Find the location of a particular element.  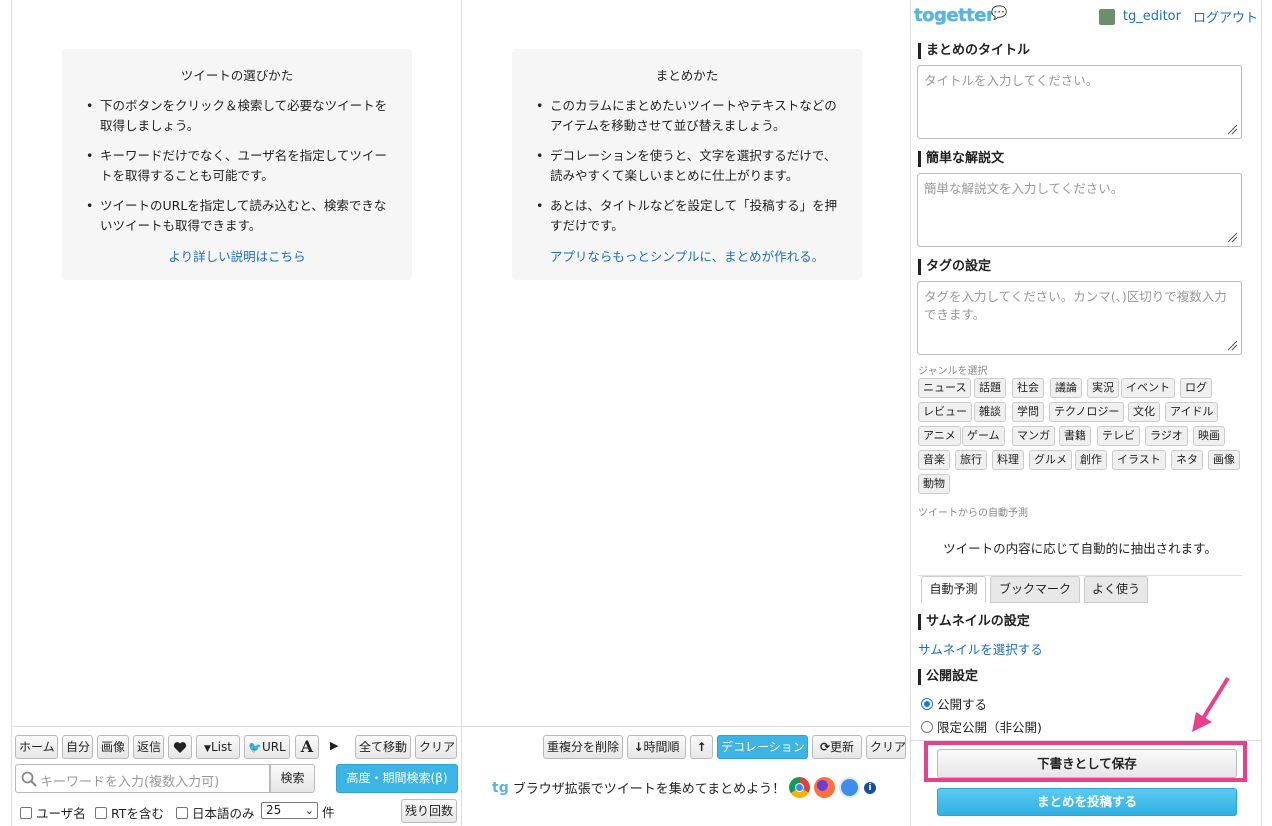

refresh-button: ⟳更新 is located at coordinates (837, 747).